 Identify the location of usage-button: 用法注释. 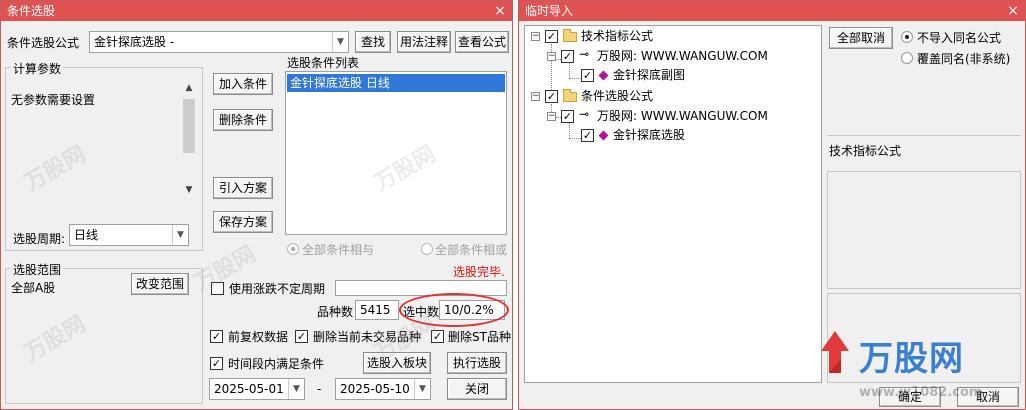
(424, 42).